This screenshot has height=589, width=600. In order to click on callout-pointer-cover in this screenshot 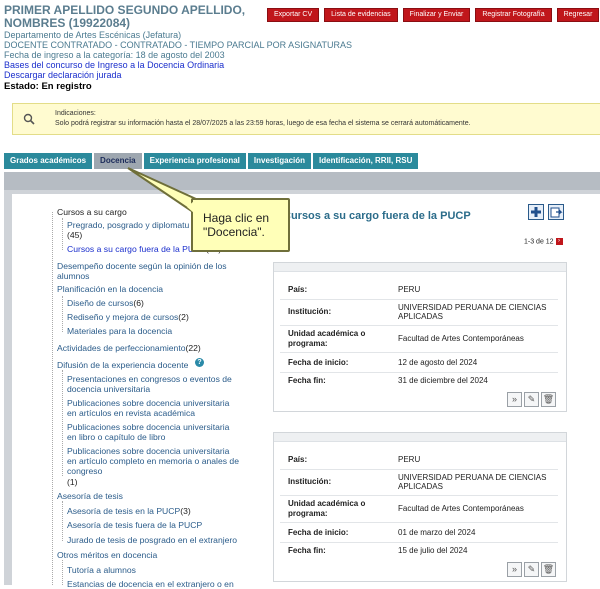, I will do `click(190, 207)`.